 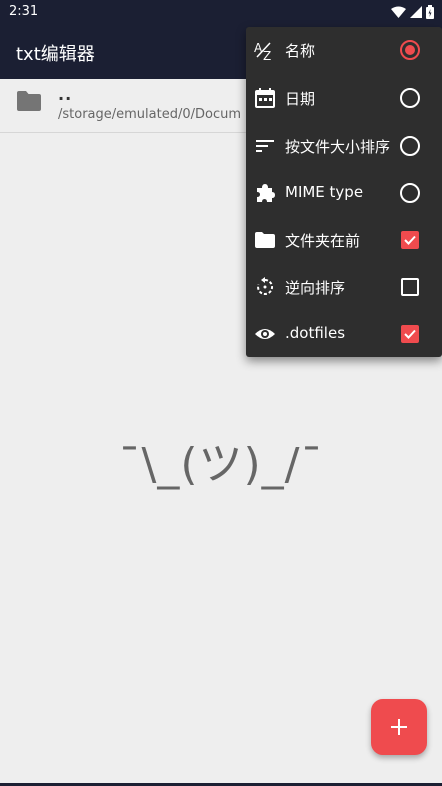 I want to click on status-time: 2:31, so click(x=24, y=11).